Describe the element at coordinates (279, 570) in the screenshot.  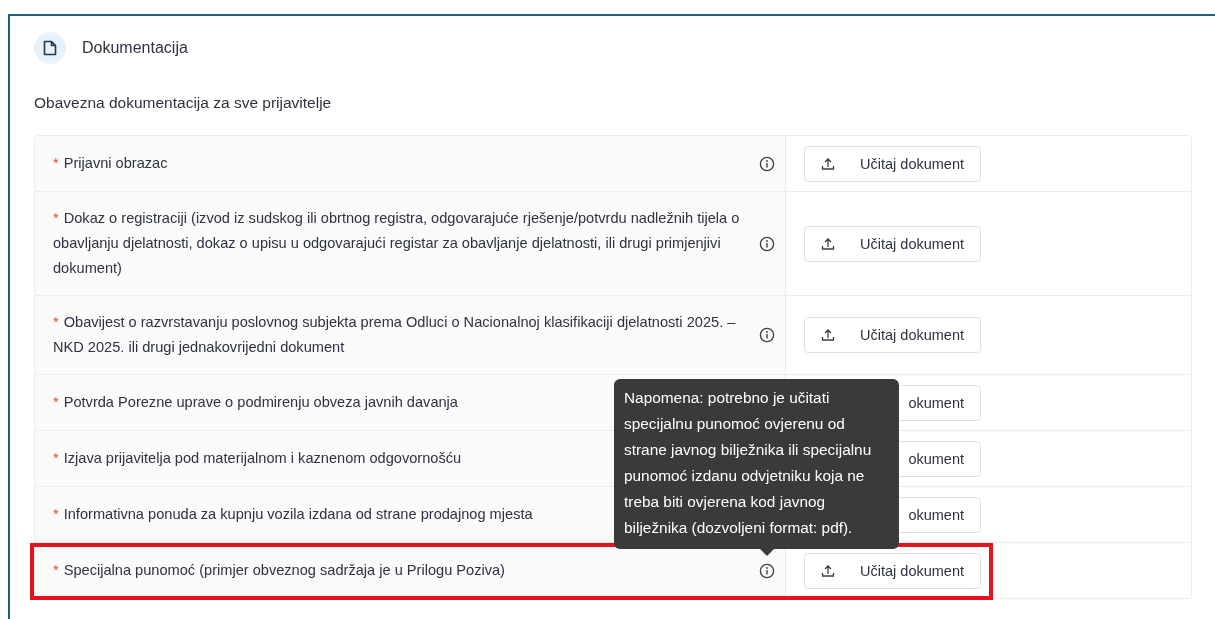
I see `document-label: * Specijalna punomoć (primjer obveznog sadržaja je u Prilogu Poziva)` at that location.